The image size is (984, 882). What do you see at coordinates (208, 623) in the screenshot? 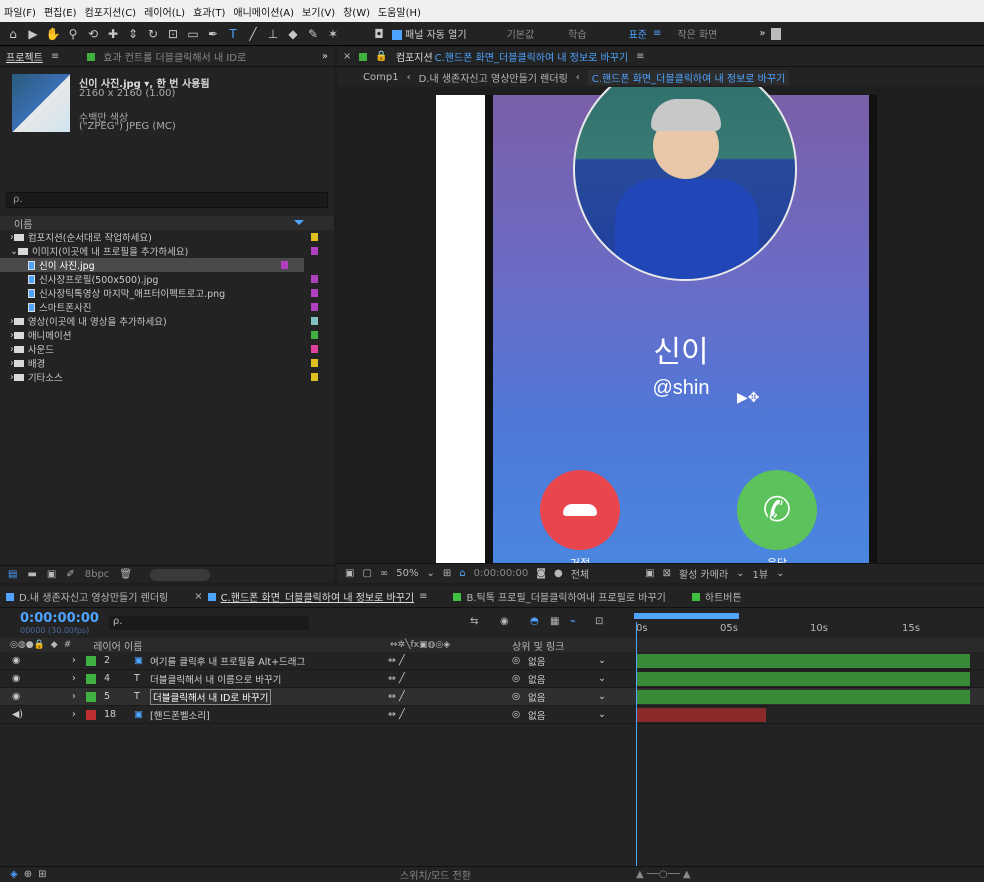
I see `layer-search-input: ρ.` at bounding box center [208, 623].